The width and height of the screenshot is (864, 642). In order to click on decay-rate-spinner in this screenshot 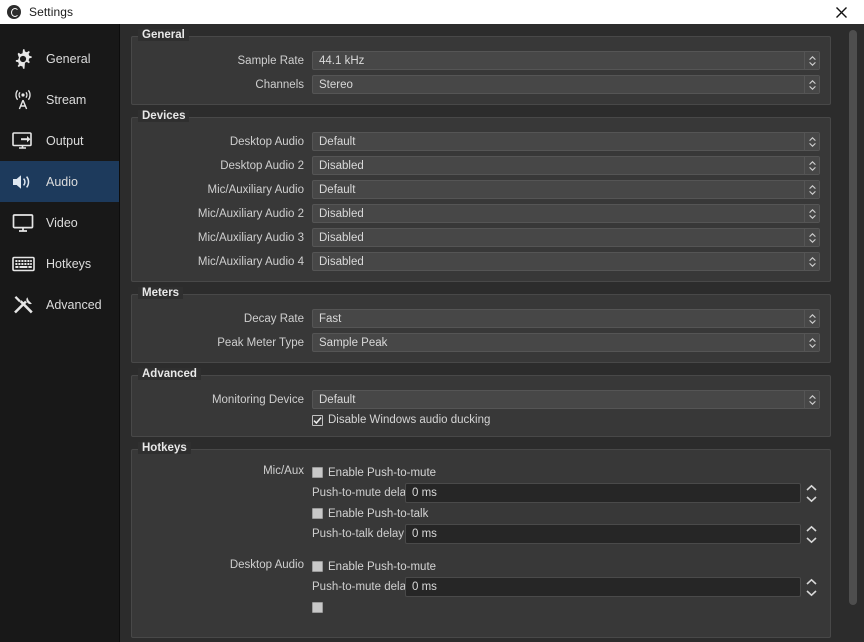, I will do `click(811, 318)`.